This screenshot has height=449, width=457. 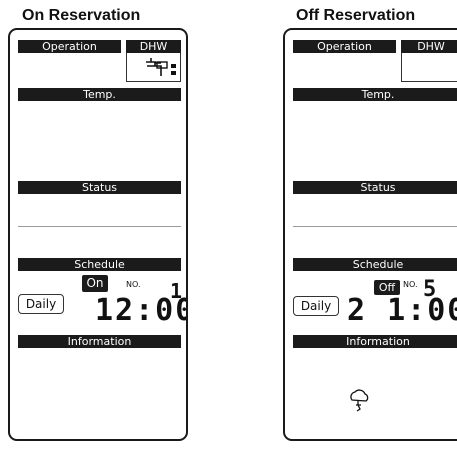 I want to click on cloud-plug-icon, so click(x=359, y=400).